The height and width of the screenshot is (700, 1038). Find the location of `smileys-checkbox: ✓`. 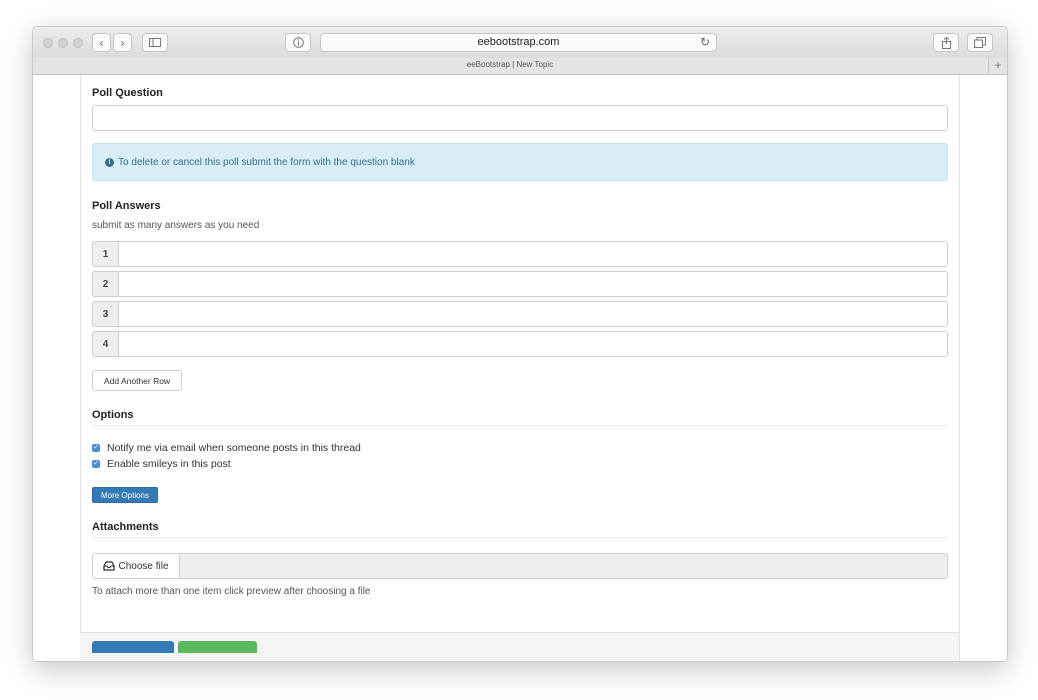

smileys-checkbox: ✓ is located at coordinates (96, 464).